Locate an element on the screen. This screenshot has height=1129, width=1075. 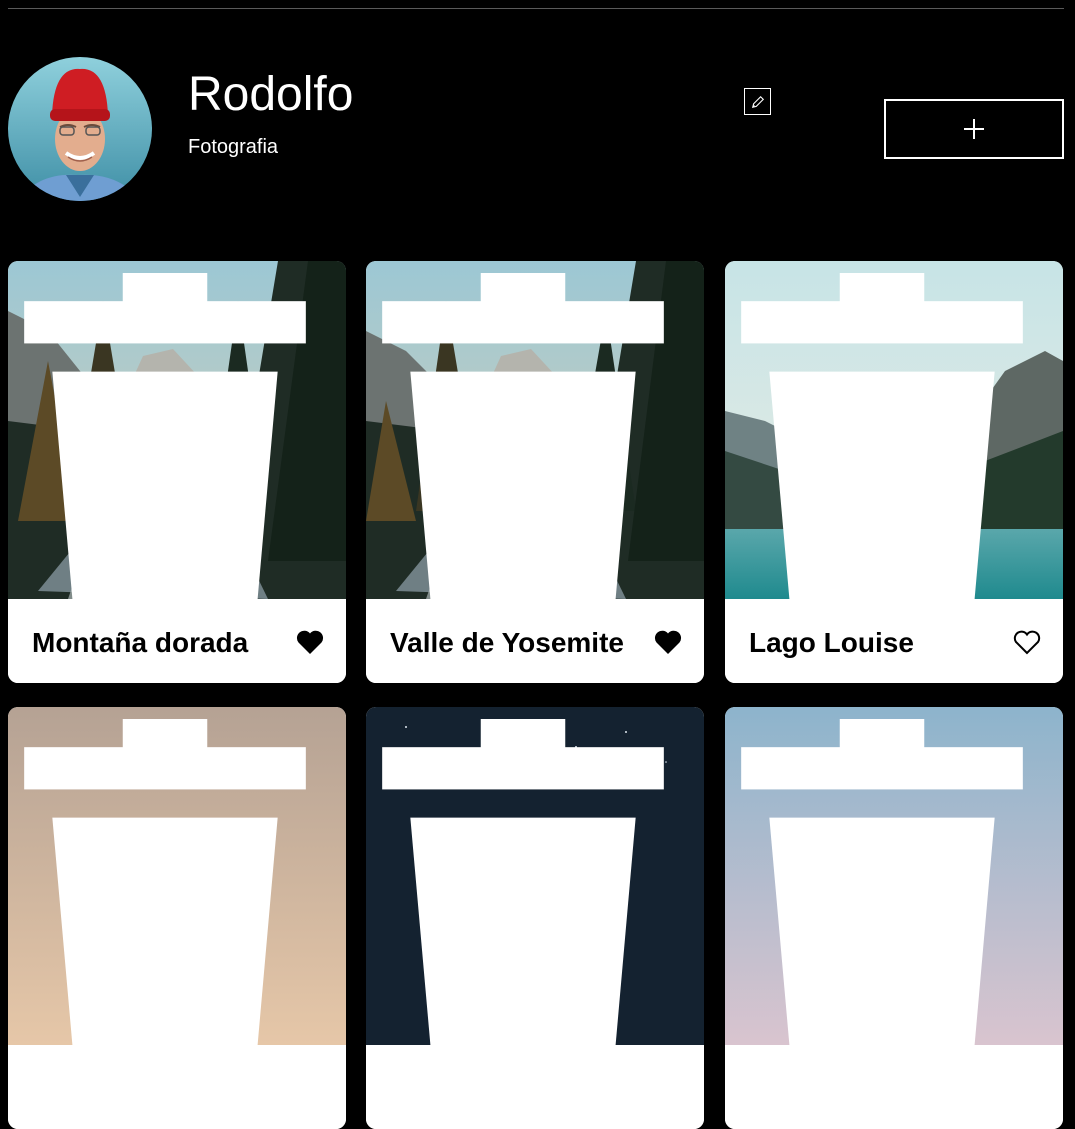
pencil-icon is located at coordinates (757, 101).